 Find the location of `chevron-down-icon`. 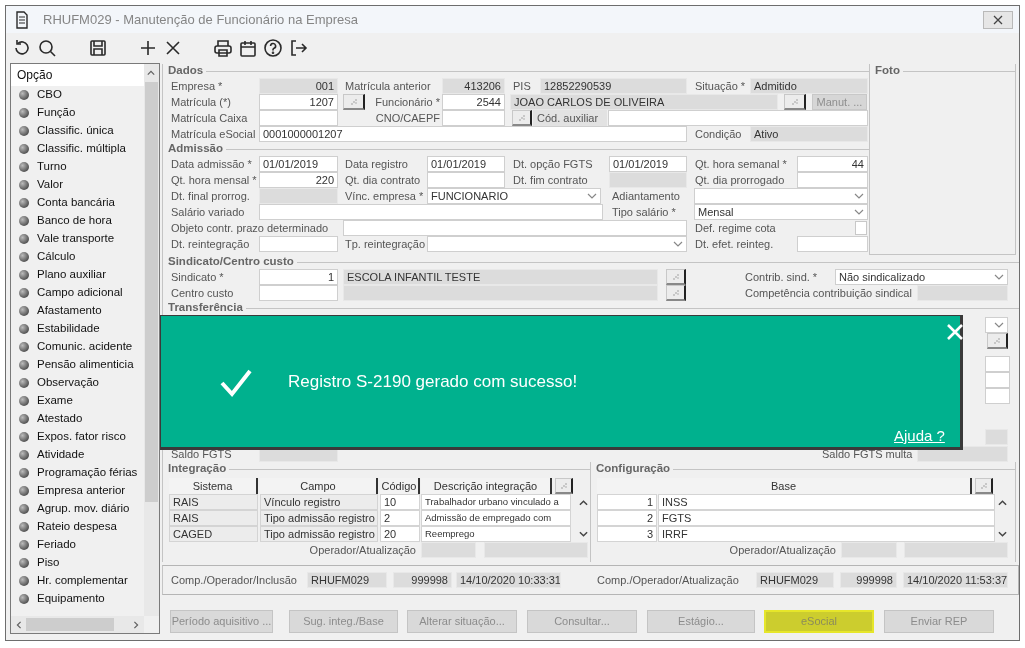

chevron-down-icon is located at coordinates (592, 196).